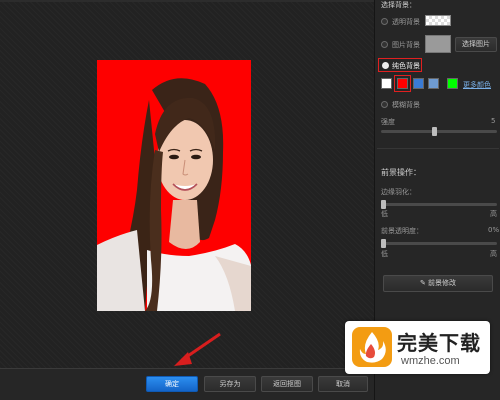  What do you see at coordinates (494, 230) in the screenshot?
I see `fg-opacity-value: 0%` at bounding box center [494, 230].